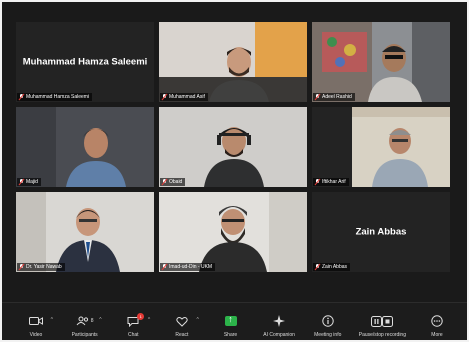 The width and height of the screenshot is (469, 342). What do you see at coordinates (187, 97) in the screenshot?
I see `participant-name: Muhammad Asif` at bounding box center [187, 97].